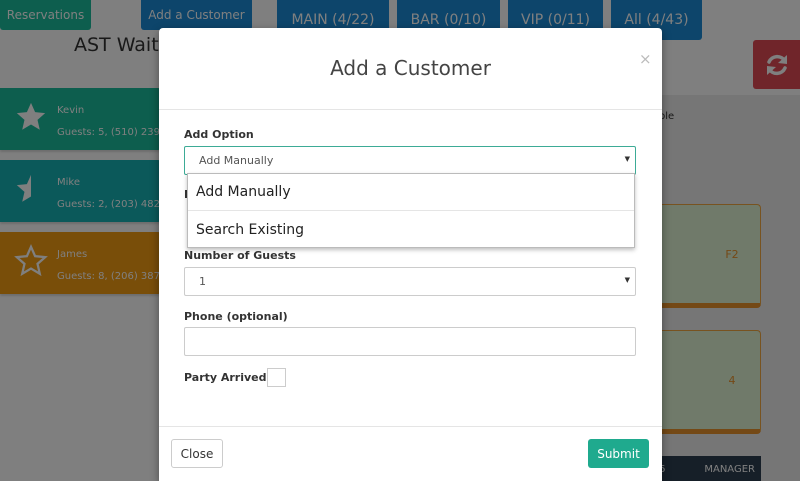 The width and height of the screenshot is (800, 481). Describe the element at coordinates (410, 281) in the screenshot. I see `guests-select: 1 ▼` at that location.